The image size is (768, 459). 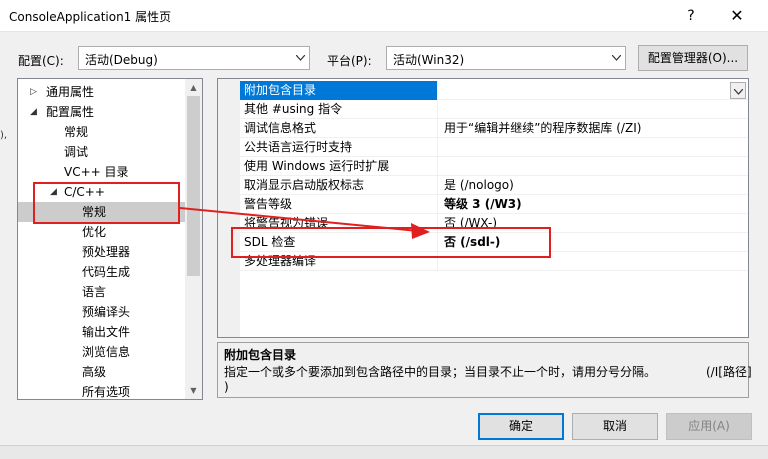 What do you see at coordinates (709, 426) in the screenshot?
I see `apply-button: 应用(A)` at bounding box center [709, 426].